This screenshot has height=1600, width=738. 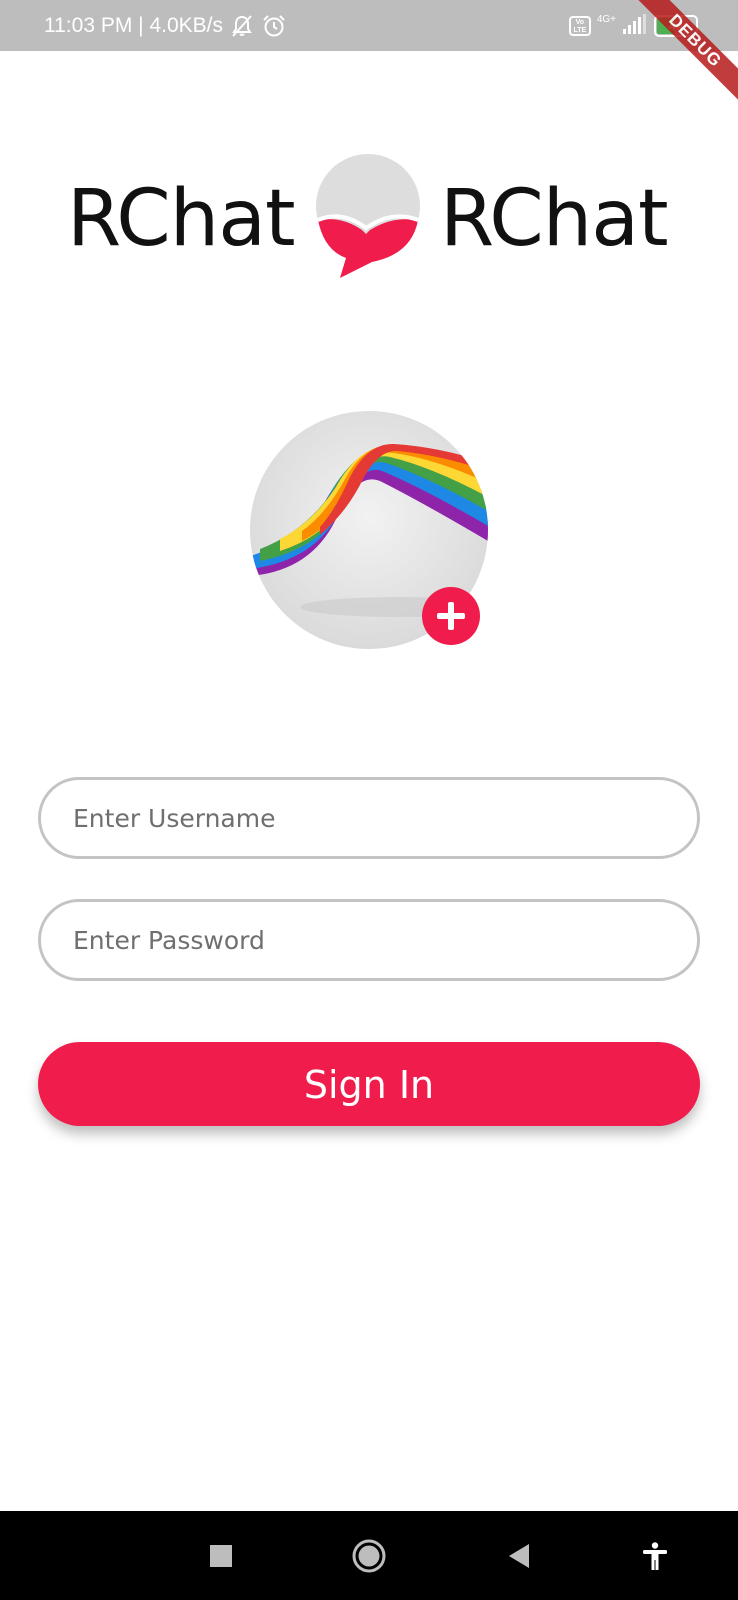 I want to click on accessibility-button, so click(x=655, y=1555).